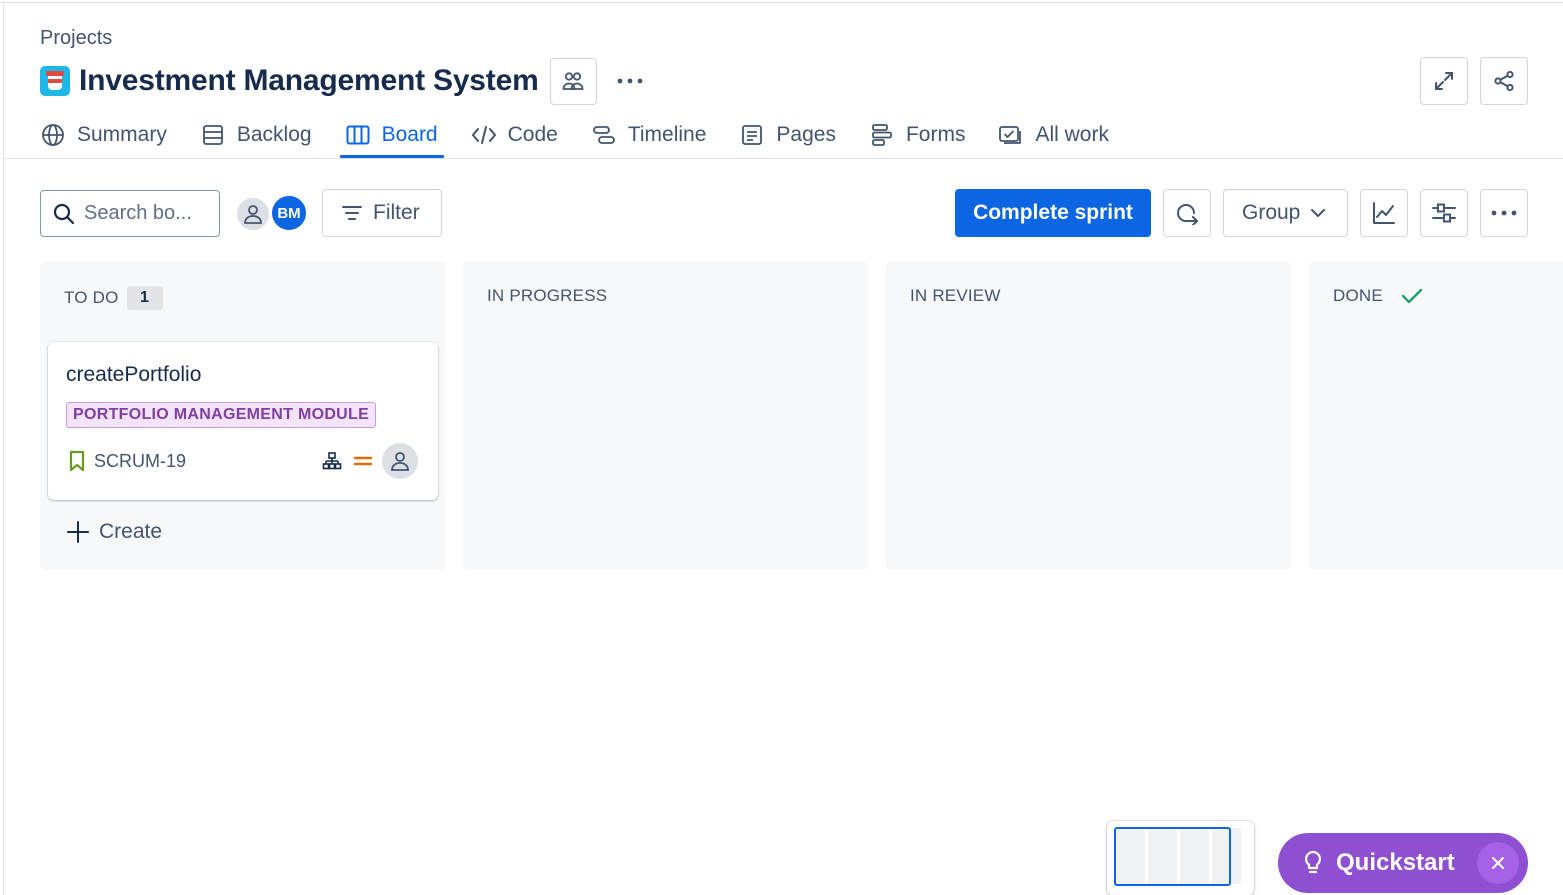  What do you see at coordinates (1436, 415) in the screenshot?
I see `column-done: DONE` at bounding box center [1436, 415].